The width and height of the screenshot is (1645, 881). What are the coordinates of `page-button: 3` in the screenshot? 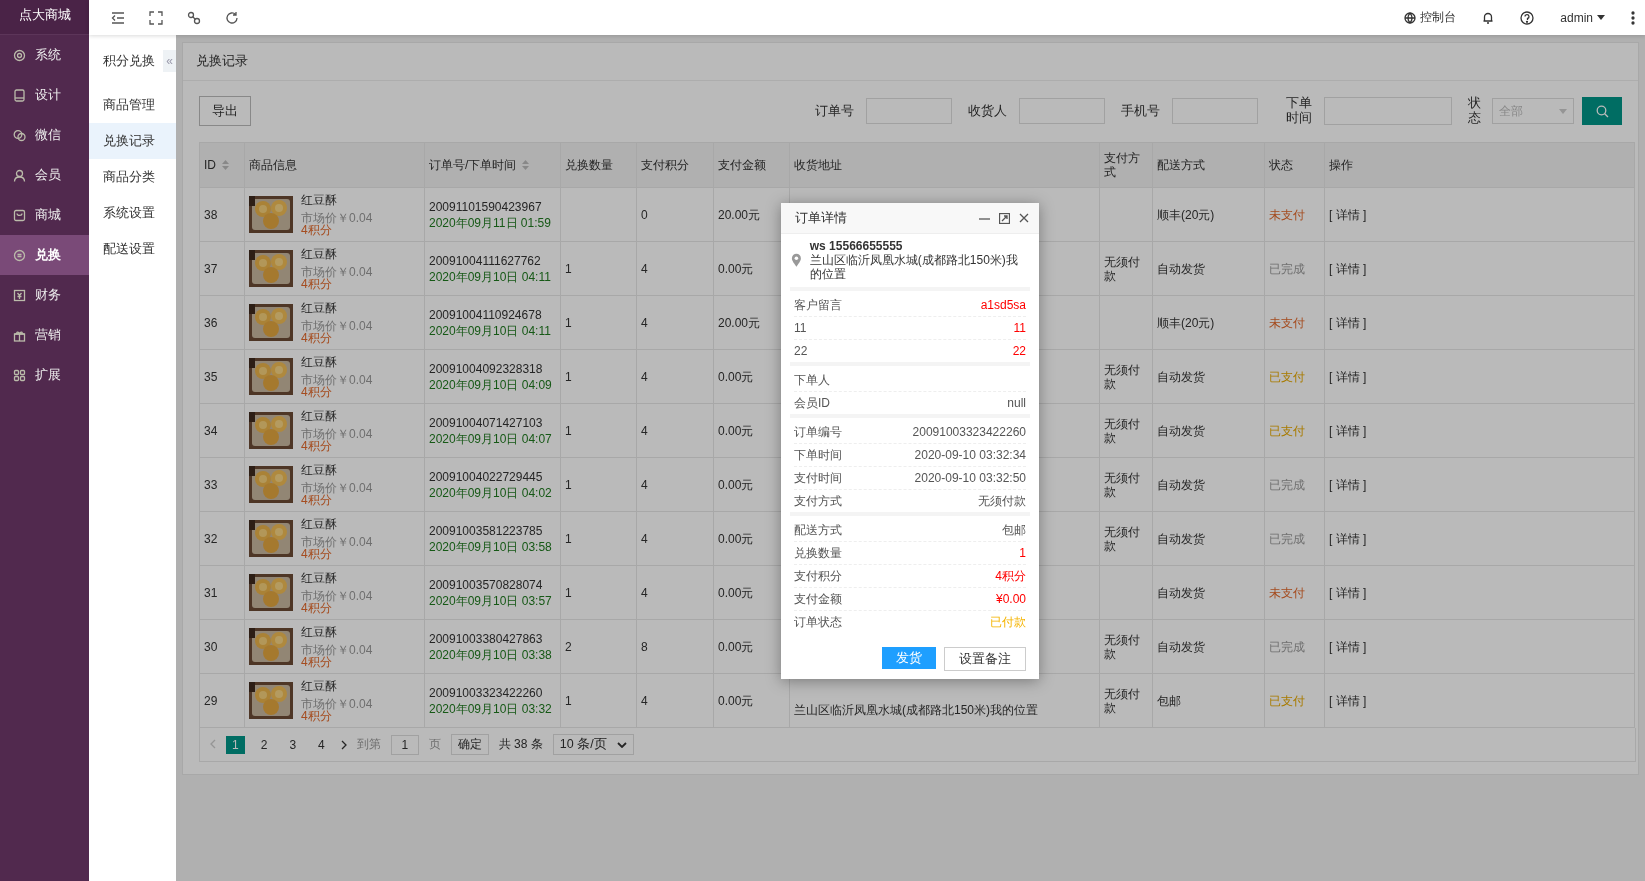 It's located at (293, 744).